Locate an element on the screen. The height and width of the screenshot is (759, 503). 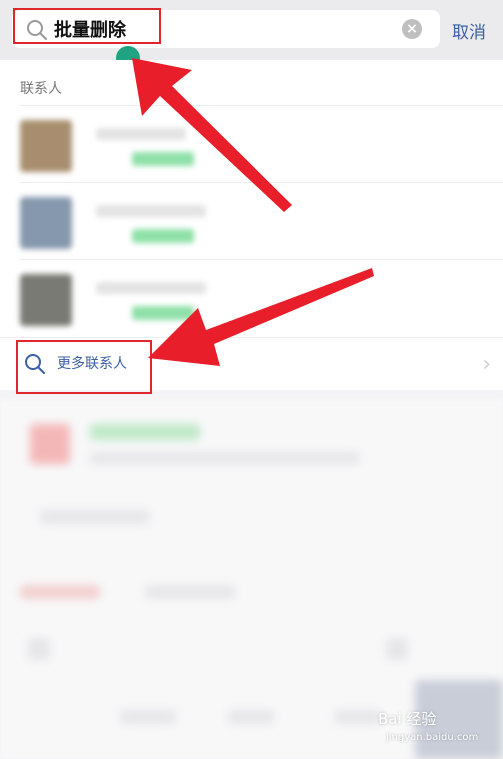
watermark-brand: Bai 经验 is located at coordinates (407, 719).